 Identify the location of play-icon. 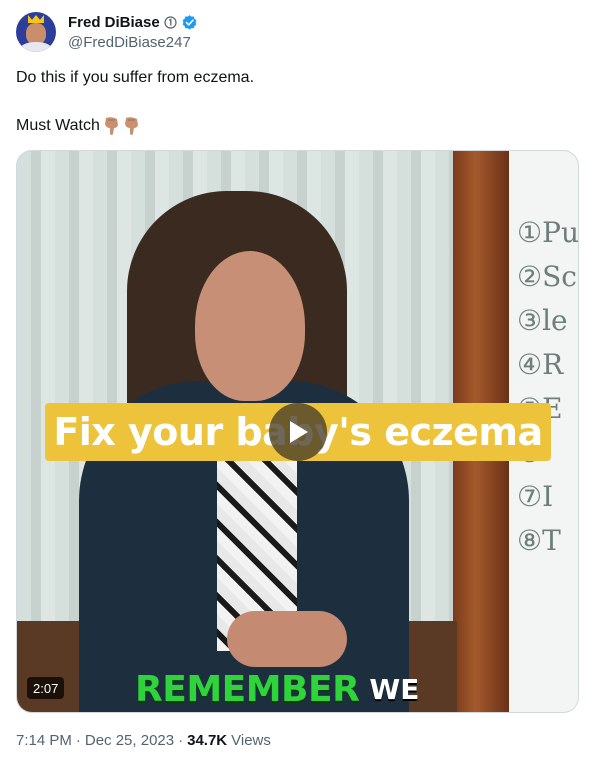
(299, 432).